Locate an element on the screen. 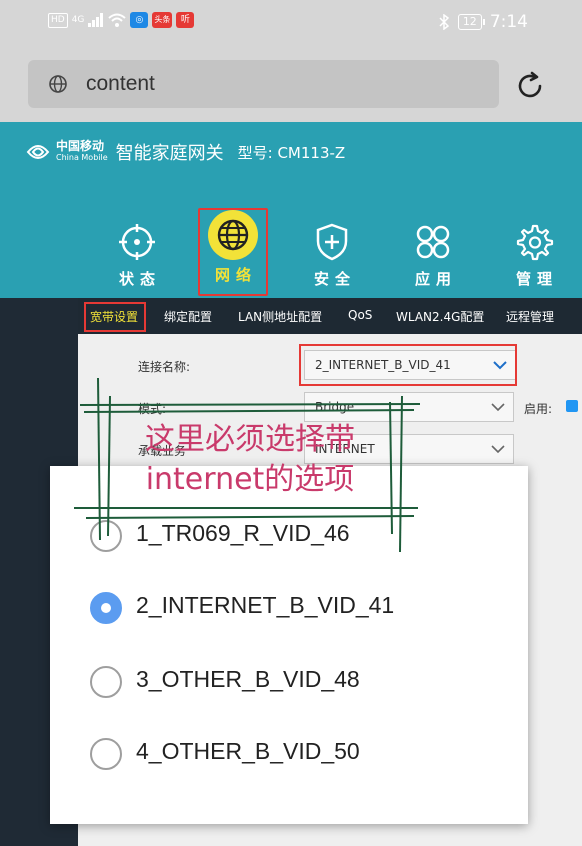 The image size is (582, 846). ting-app-icon: 听 is located at coordinates (185, 20).